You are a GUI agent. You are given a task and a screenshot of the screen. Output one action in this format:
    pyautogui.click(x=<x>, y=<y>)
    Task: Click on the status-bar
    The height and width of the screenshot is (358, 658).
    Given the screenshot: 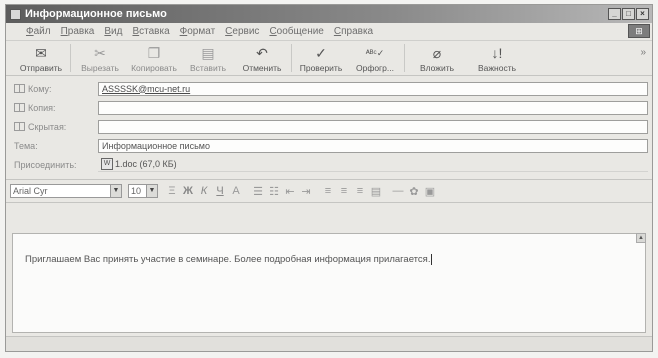 What is the action you would take?
    pyautogui.click(x=329, y=343)
    